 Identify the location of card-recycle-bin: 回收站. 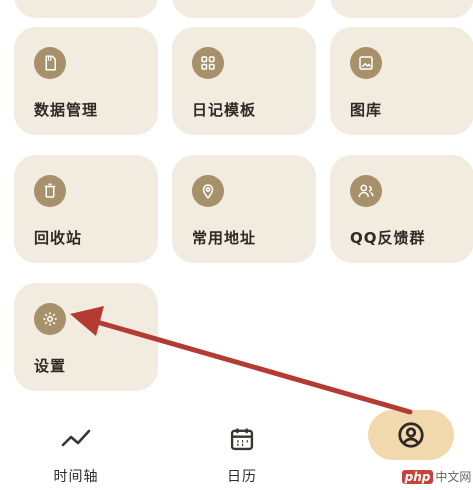
(86, 209).